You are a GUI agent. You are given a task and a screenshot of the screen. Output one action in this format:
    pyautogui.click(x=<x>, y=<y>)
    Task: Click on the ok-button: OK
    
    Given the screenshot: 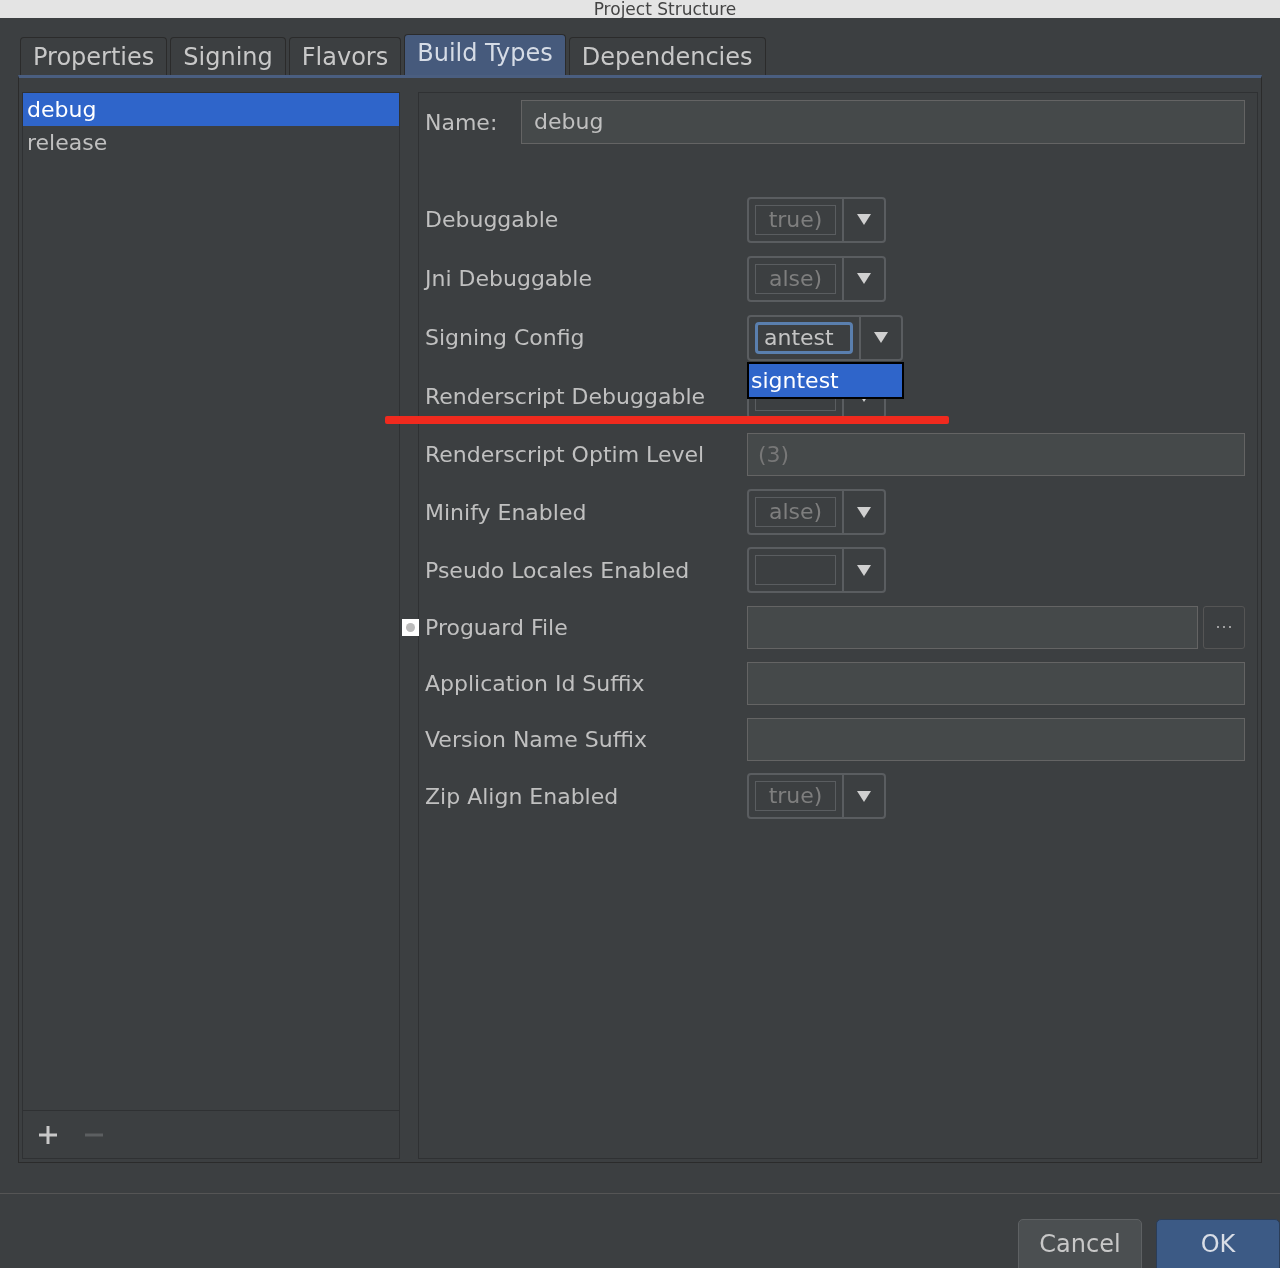 What is the action you would take?
    pyautogui.click(x=1218, y=1243)
    